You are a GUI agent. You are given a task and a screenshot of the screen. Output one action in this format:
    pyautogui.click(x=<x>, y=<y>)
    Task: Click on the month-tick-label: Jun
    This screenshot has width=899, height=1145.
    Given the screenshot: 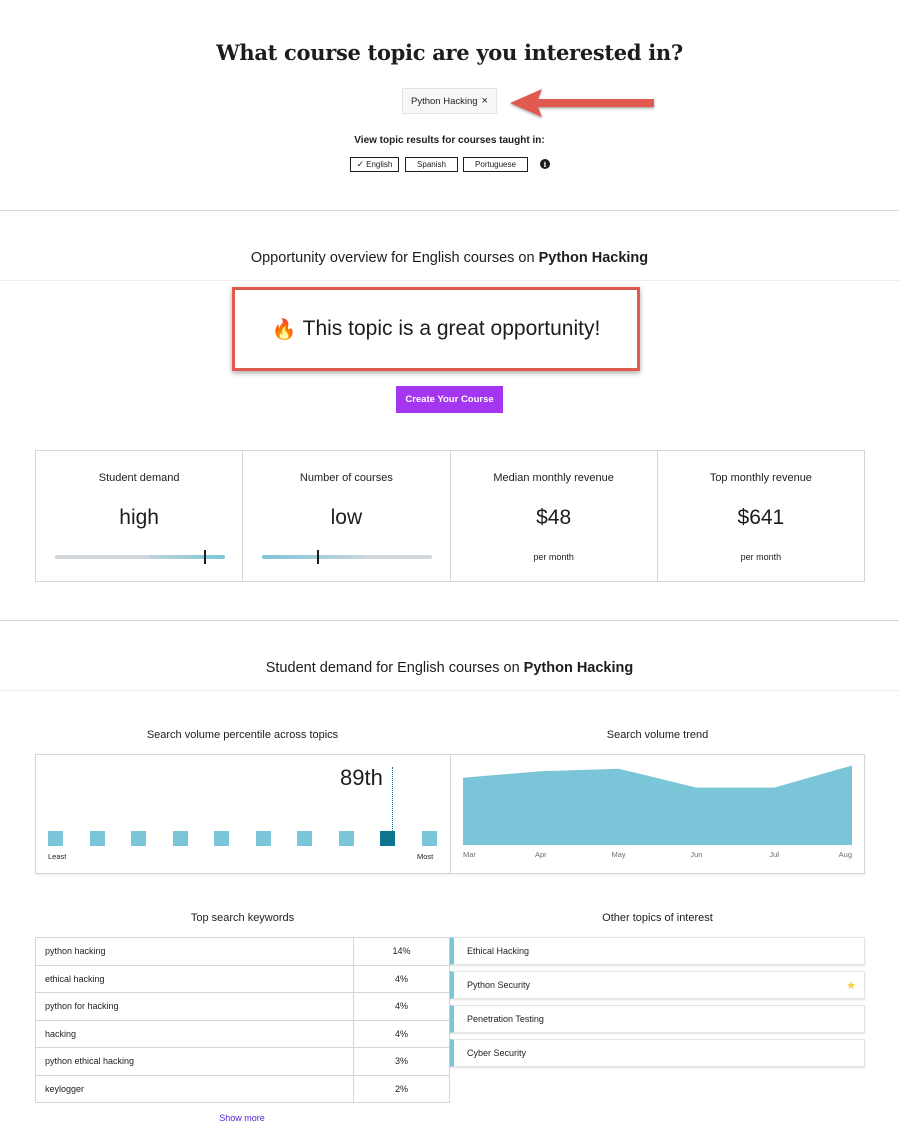 What is the action you would take?
    pyautogui.click(x=696, y=854)
    